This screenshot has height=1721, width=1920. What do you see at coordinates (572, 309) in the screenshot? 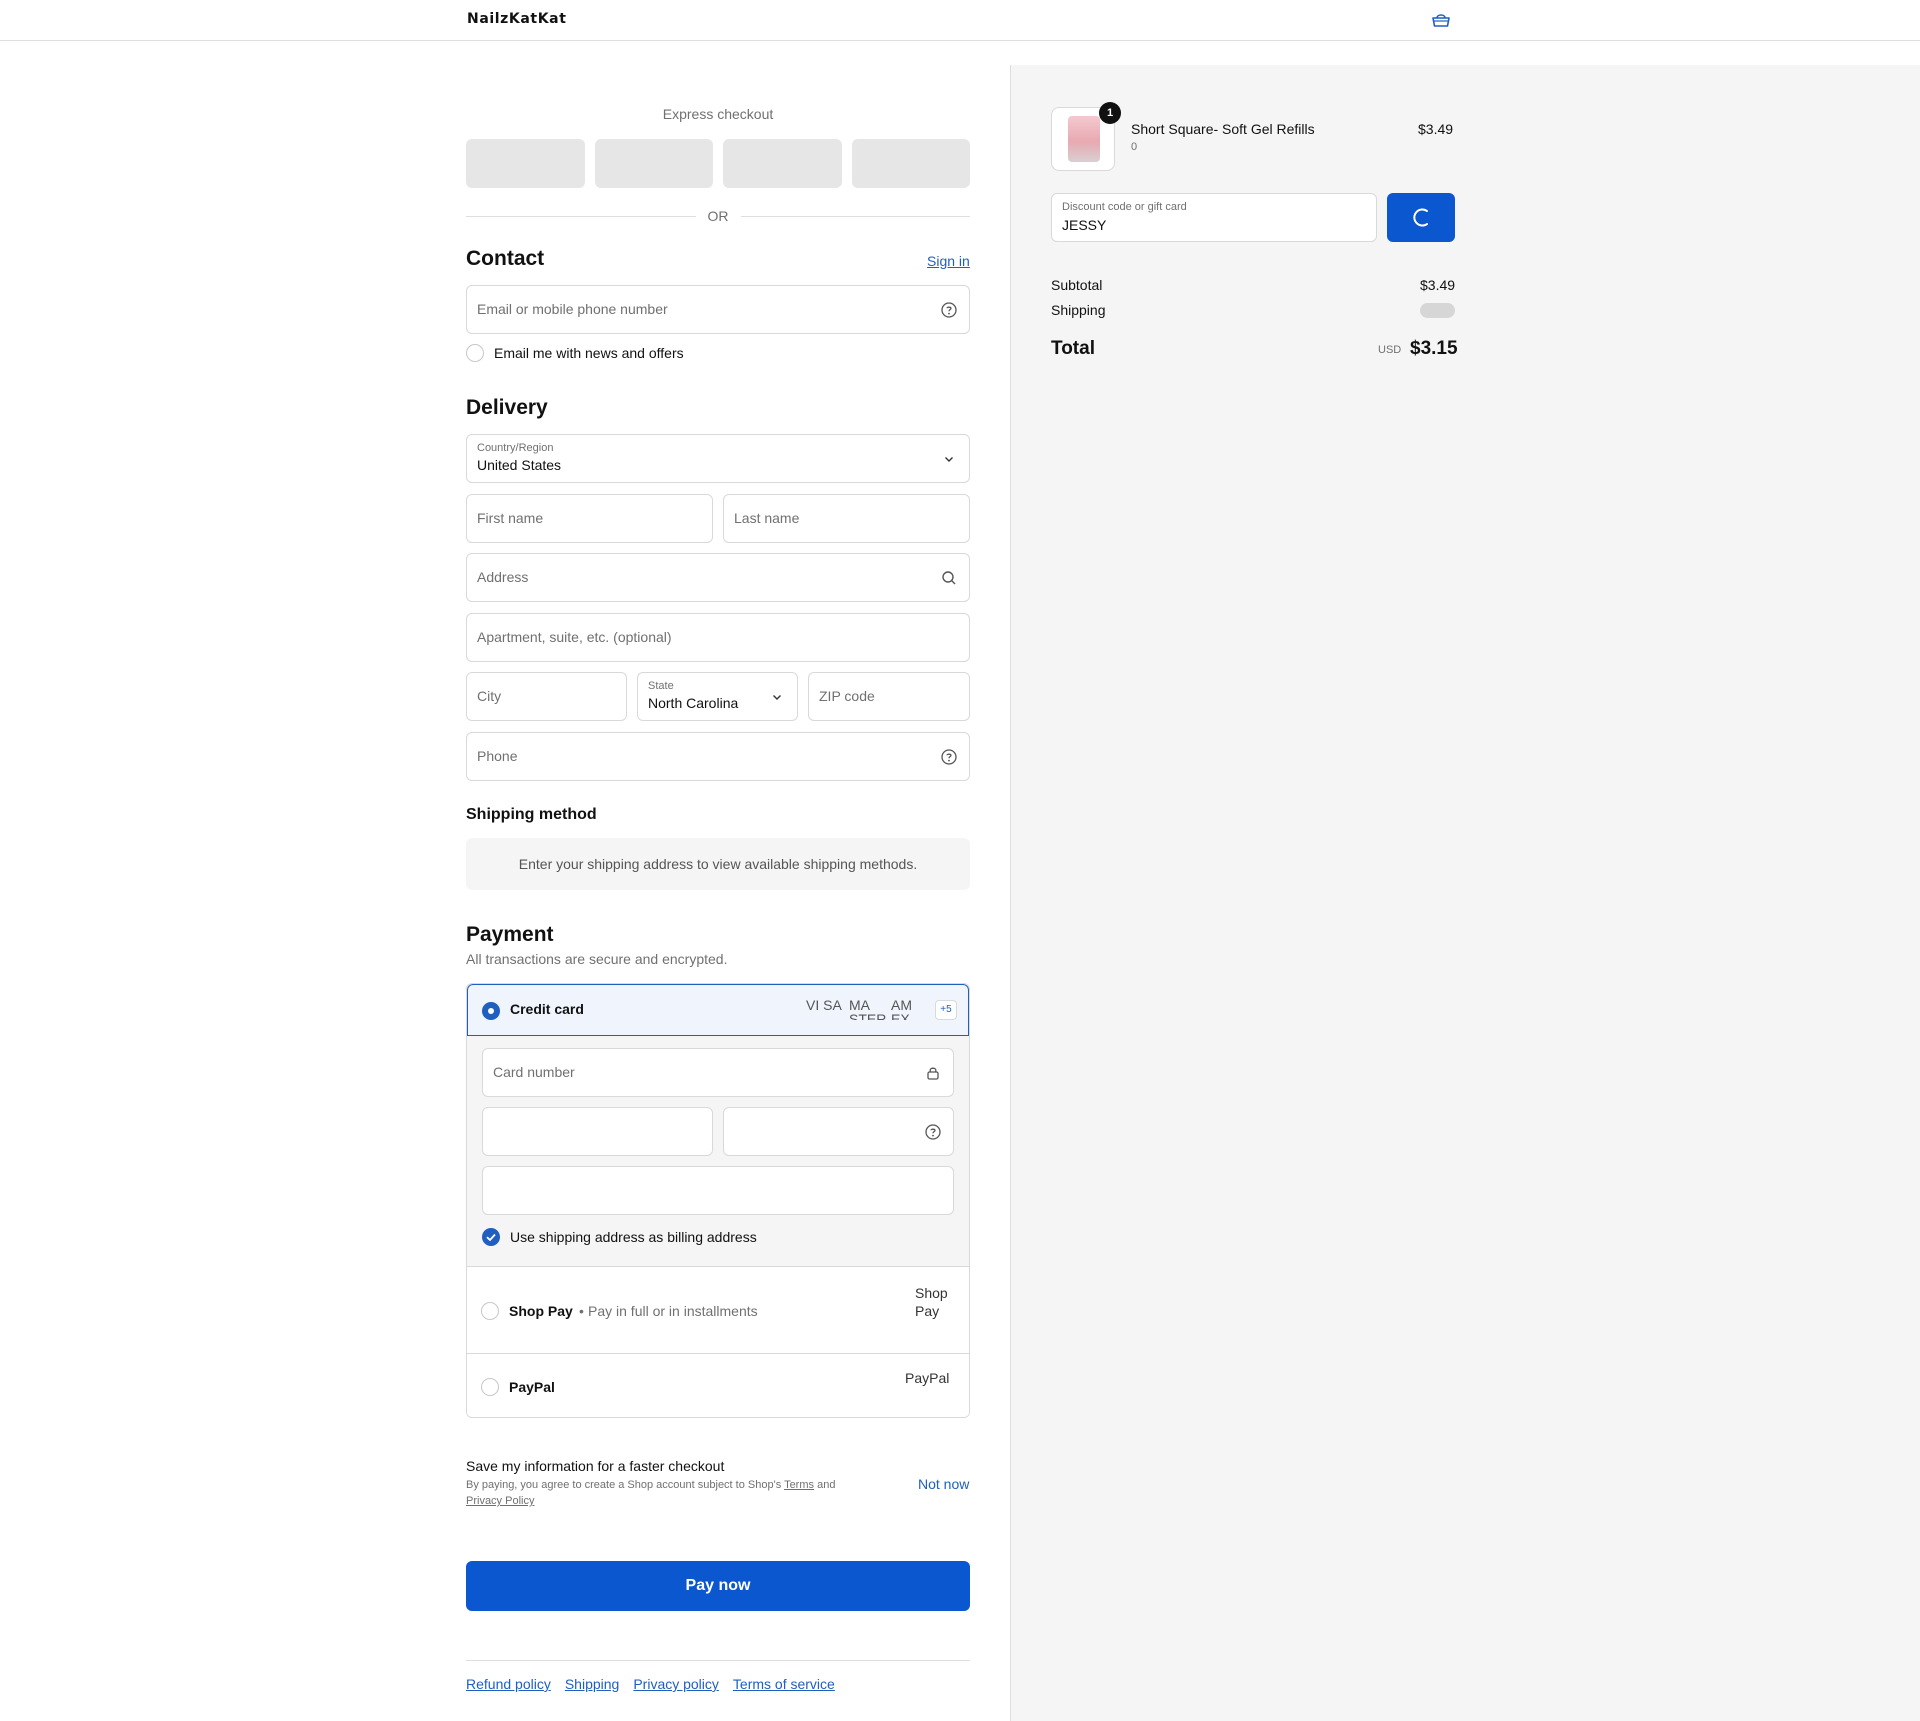
I see `email-placeholder: Email or mobile phone number` at bounding box center [572, 309].